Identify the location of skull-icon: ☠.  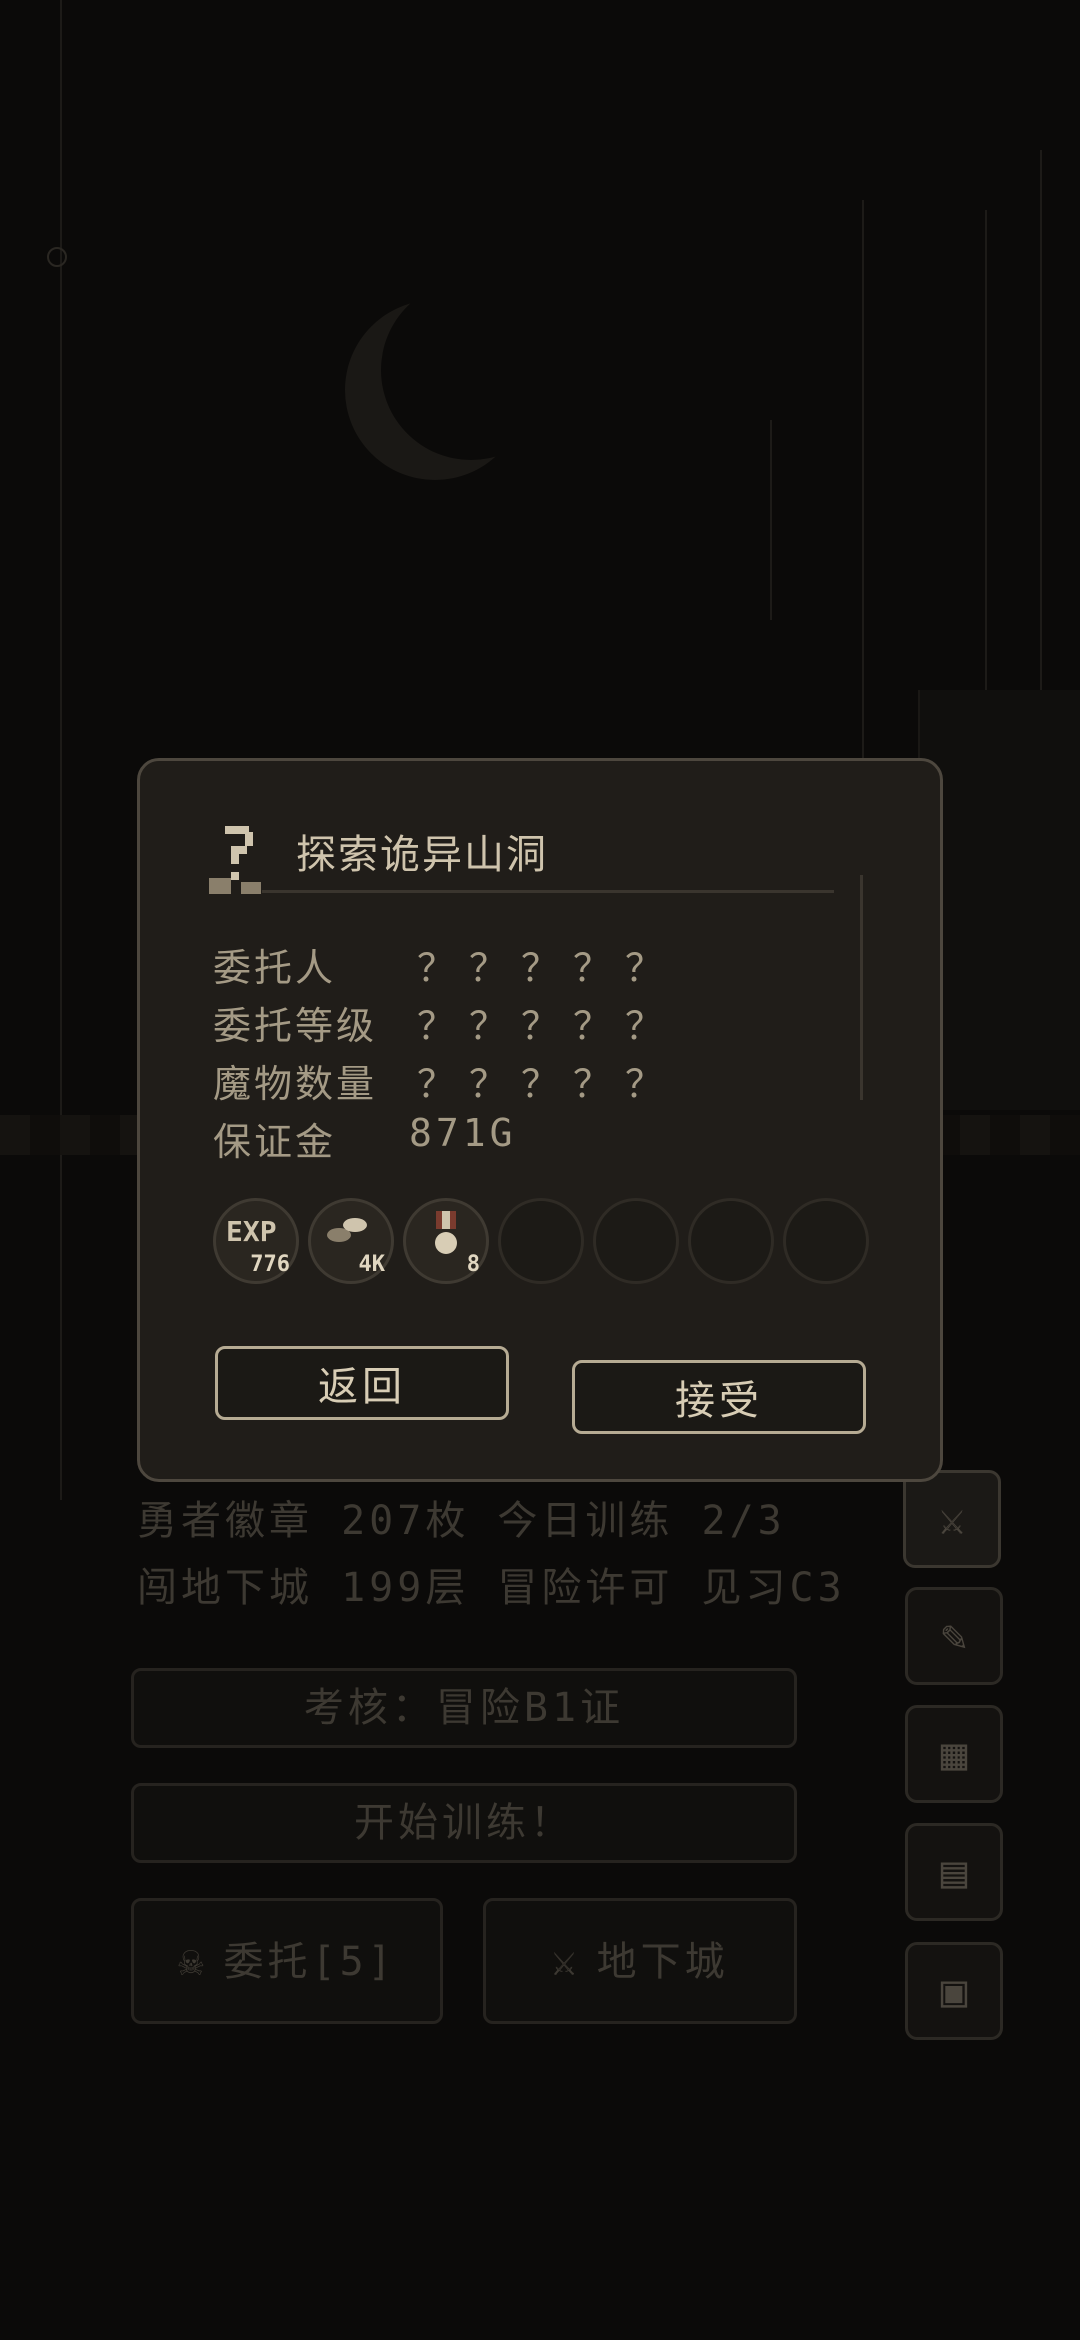
(193, 1960).